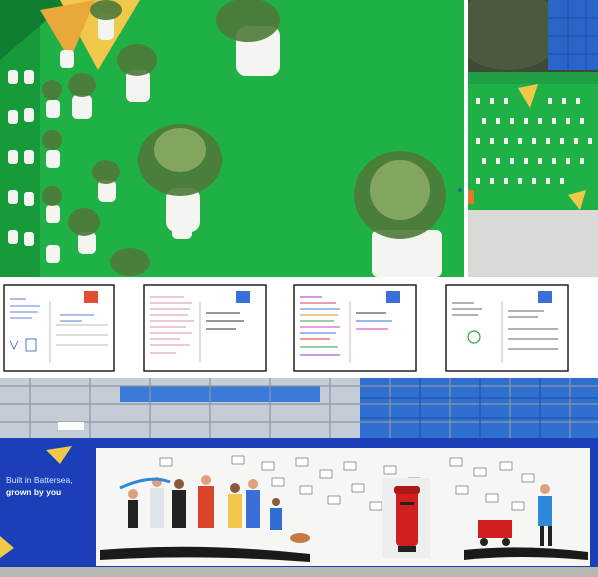  What do you see at coordinates (406, 518) in the screenshot?
I see `postbox` at bounding box center [406, 518].